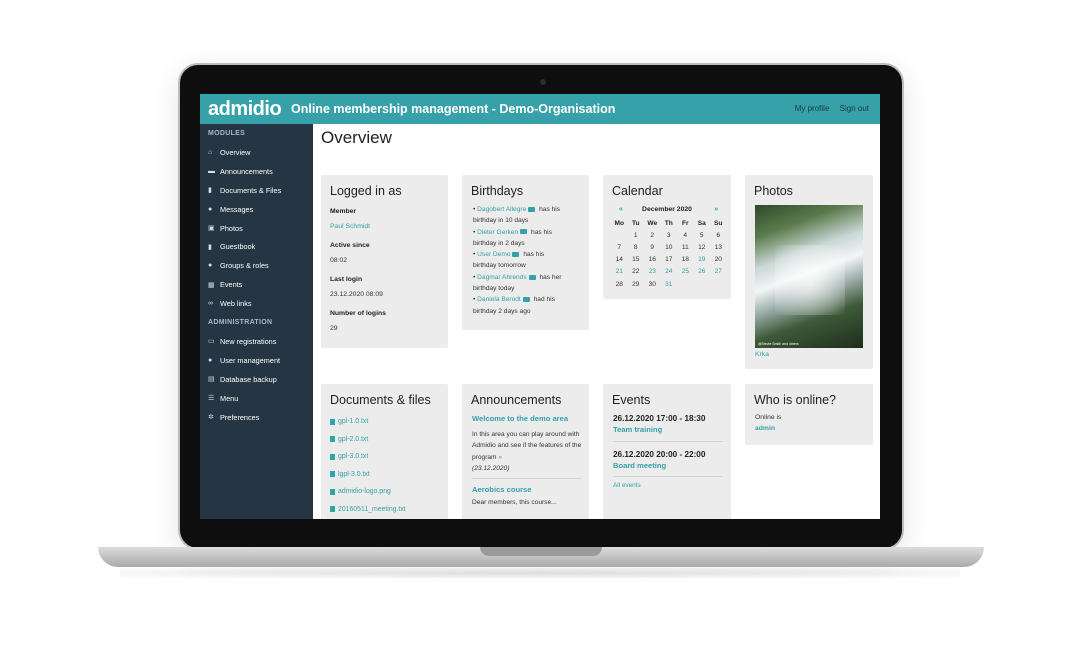  I want to click on calendar-day: 20, so click(718, 260).